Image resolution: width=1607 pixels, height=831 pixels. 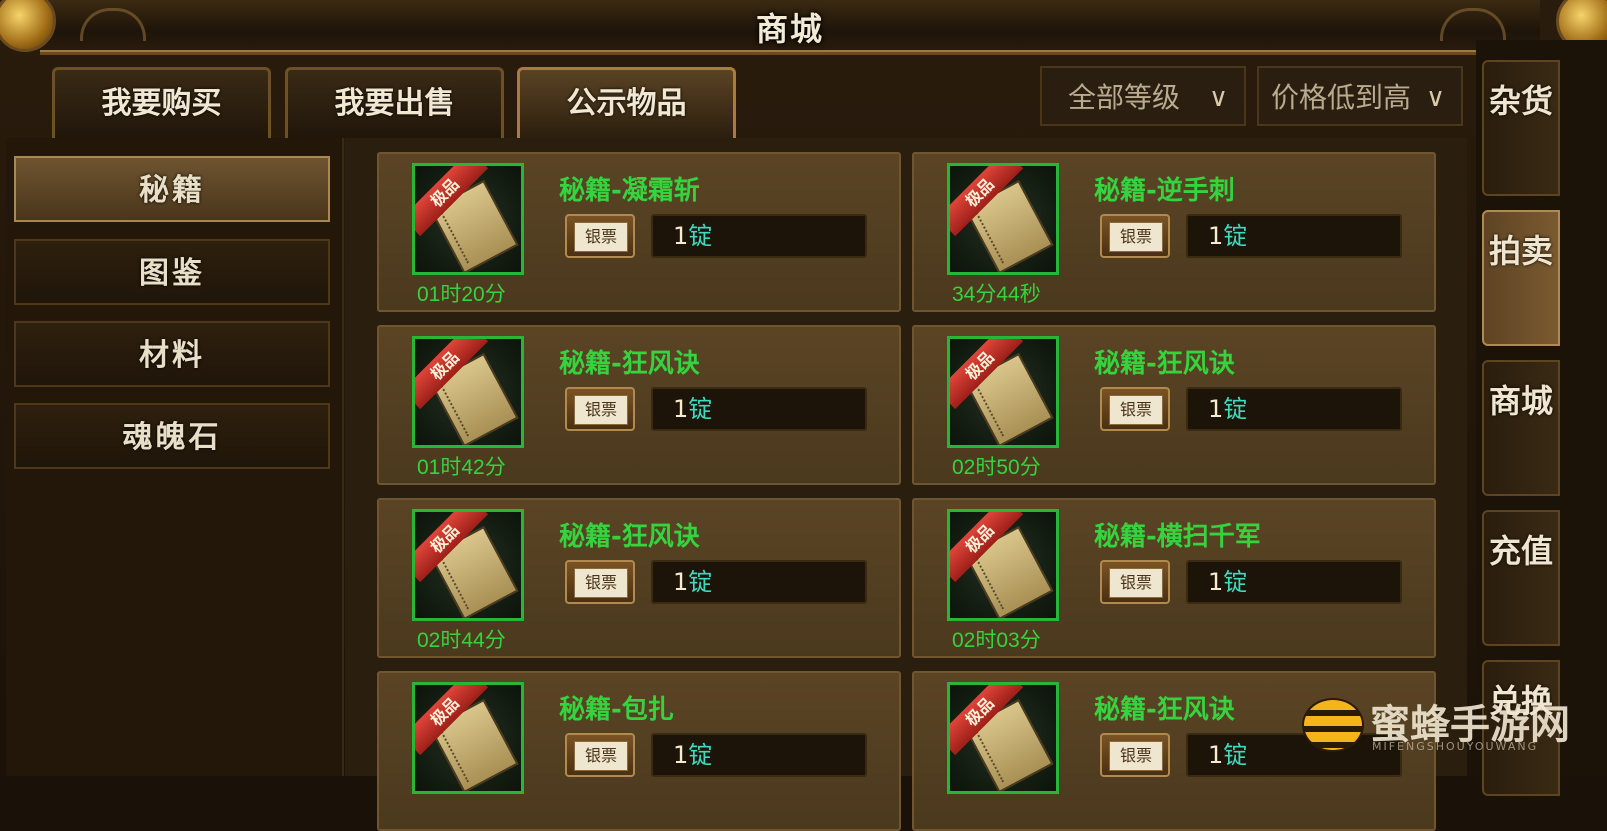 What do you see at coordinates (1333, 725) in the screenshot?
I see `bee-logo-icon` at bounding box center [1333, 725].